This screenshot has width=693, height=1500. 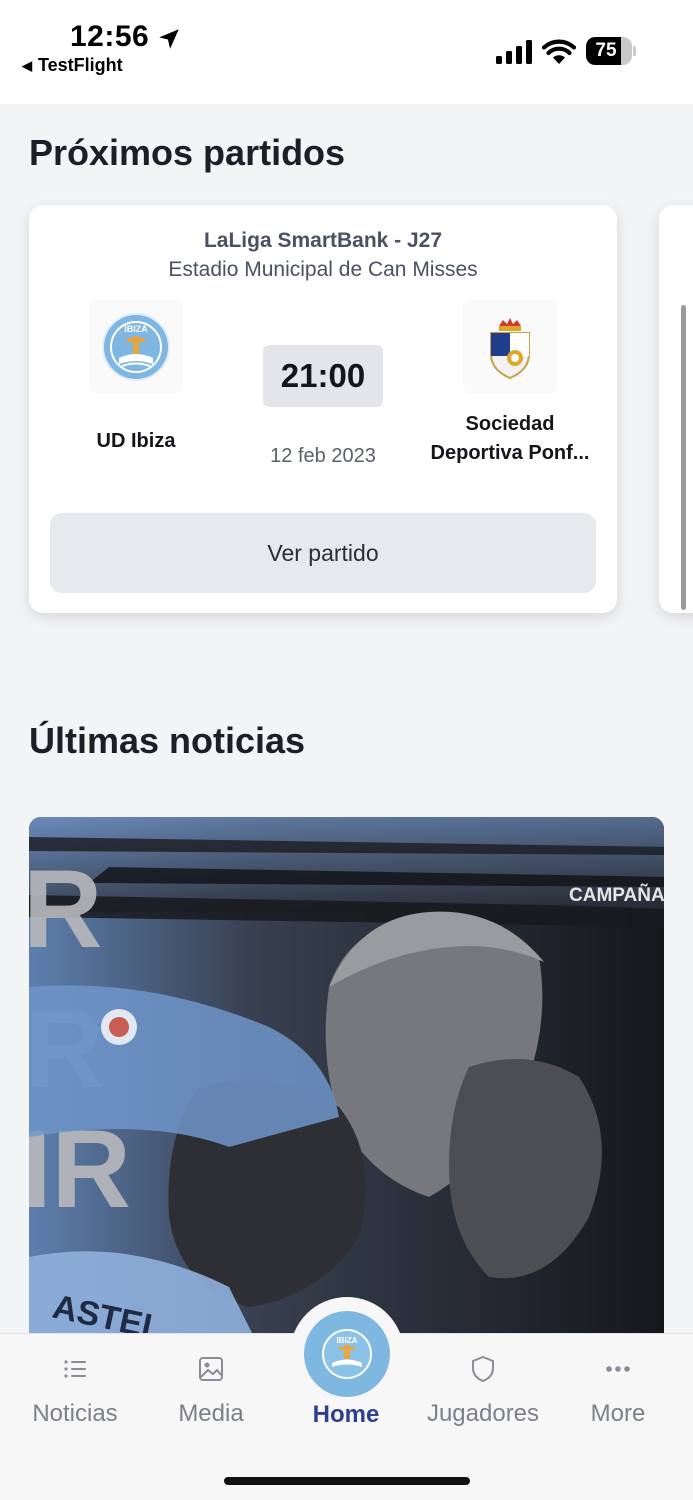 What do you see at coordinates (75, 1413) in the screenshot?
I see `nav-label-noticias: Noticias` at bounding box center [75, 1413].